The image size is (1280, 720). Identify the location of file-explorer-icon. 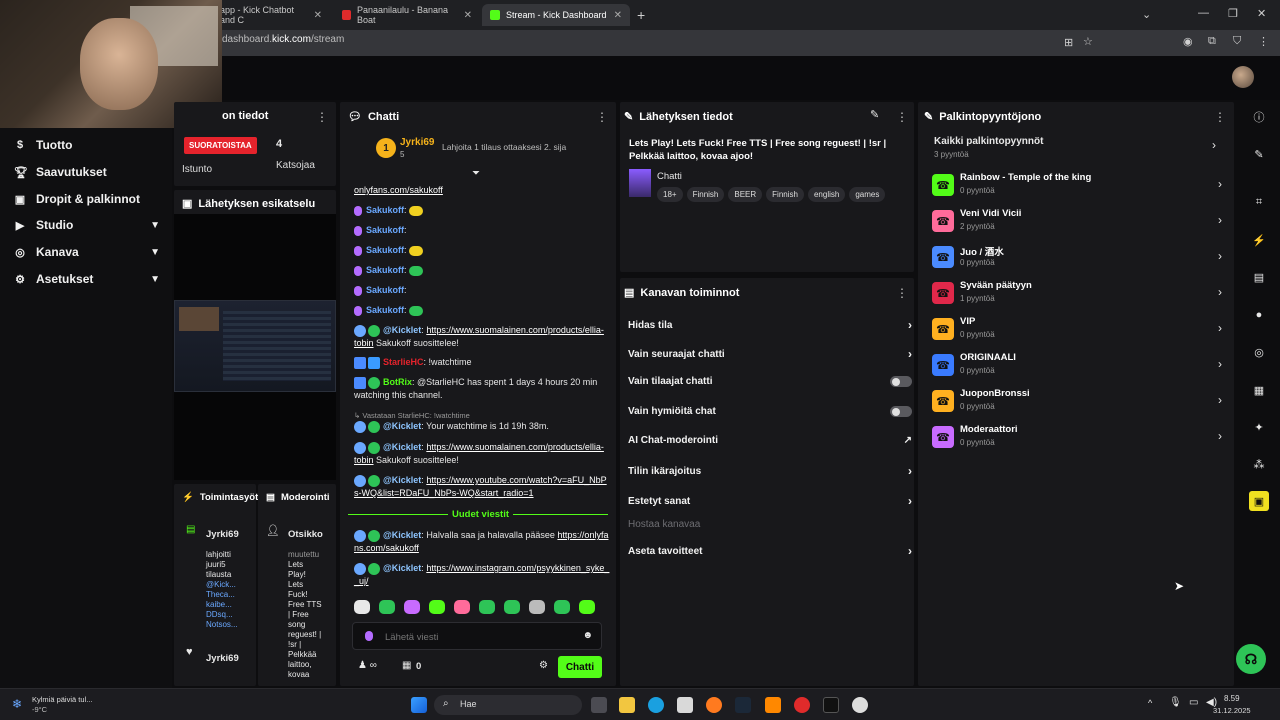
(627, 705).